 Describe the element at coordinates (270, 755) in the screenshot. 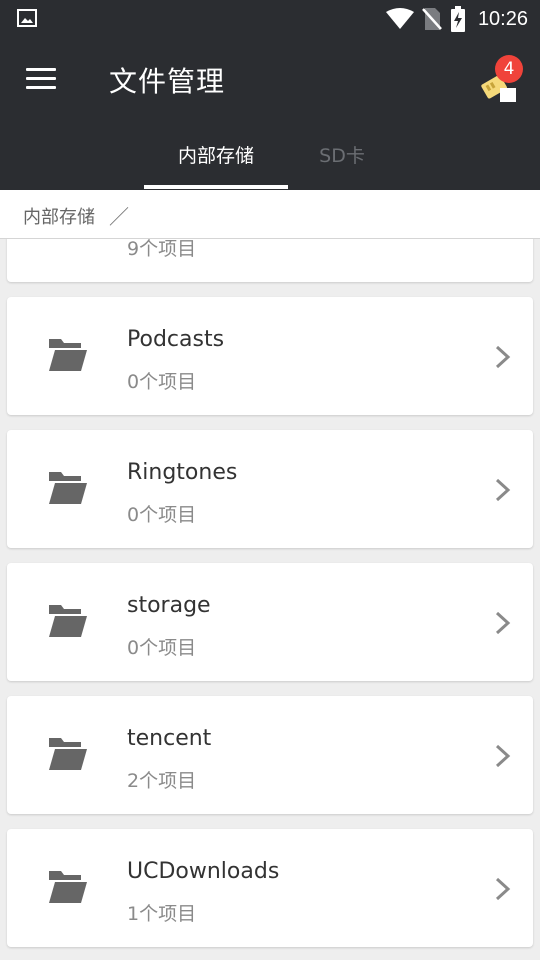

I see `list-item-tencent: tencent 2个项目` at that location.